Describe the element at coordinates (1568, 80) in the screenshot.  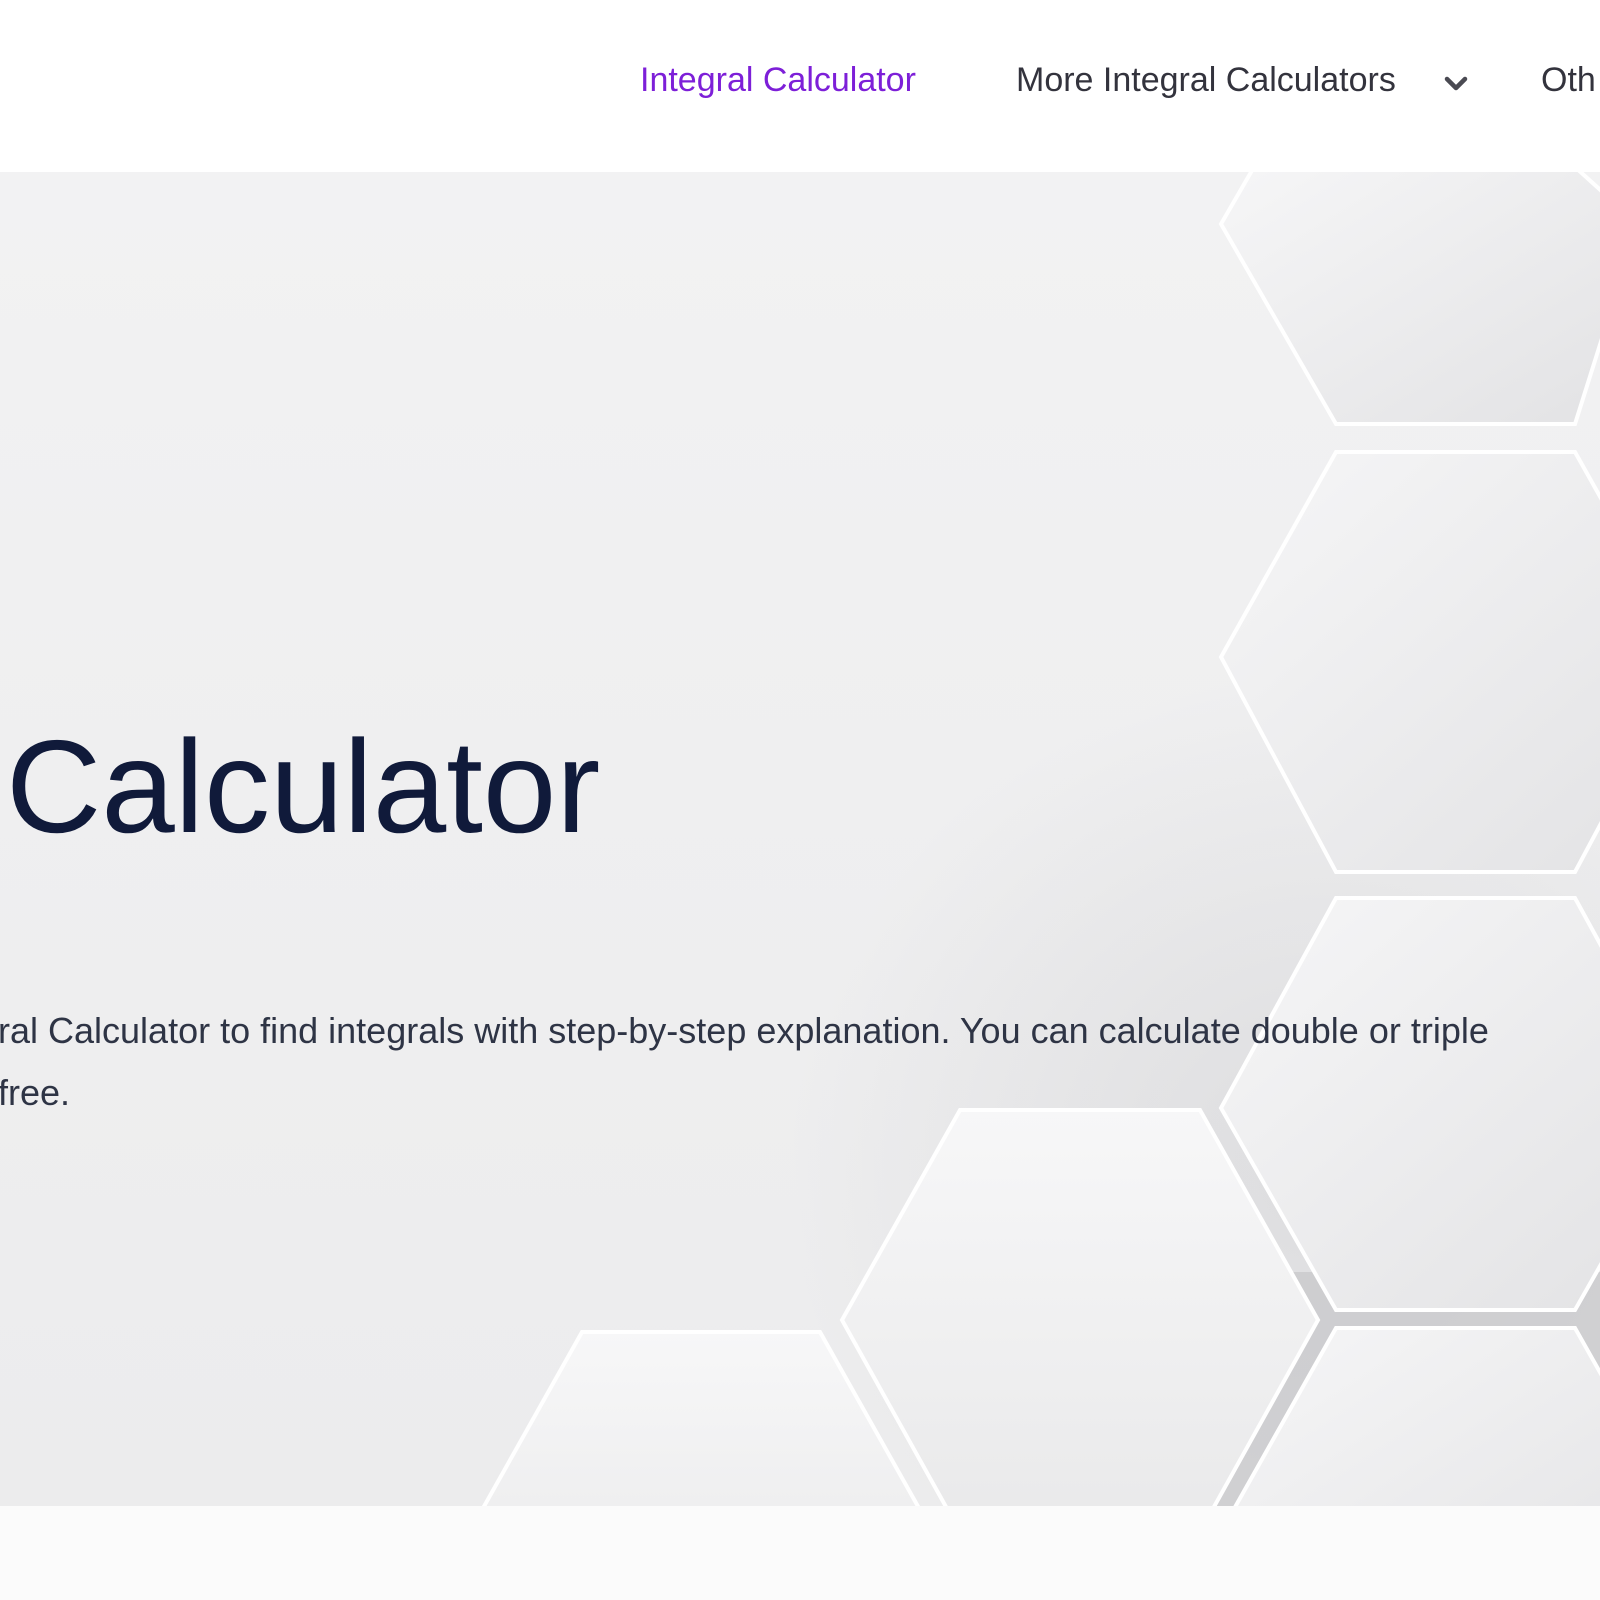
I see `nav-link-other: Oth` at that location.